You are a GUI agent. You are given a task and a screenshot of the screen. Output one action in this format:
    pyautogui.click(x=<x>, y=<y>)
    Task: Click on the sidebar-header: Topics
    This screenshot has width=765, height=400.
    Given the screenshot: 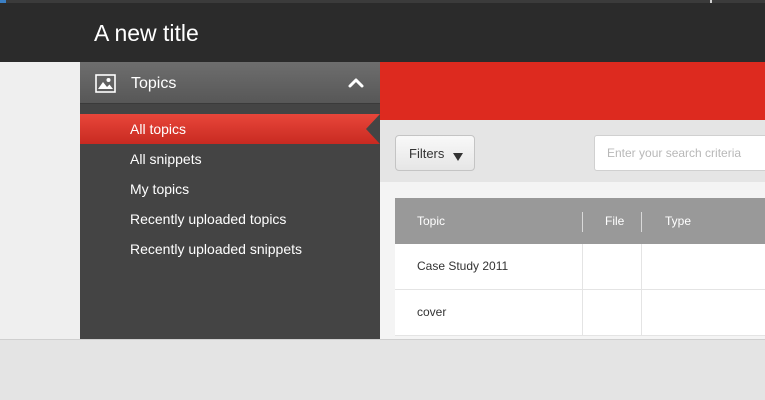 What is the action you would take?
    pyautogui.click(x=230, y=83)
    